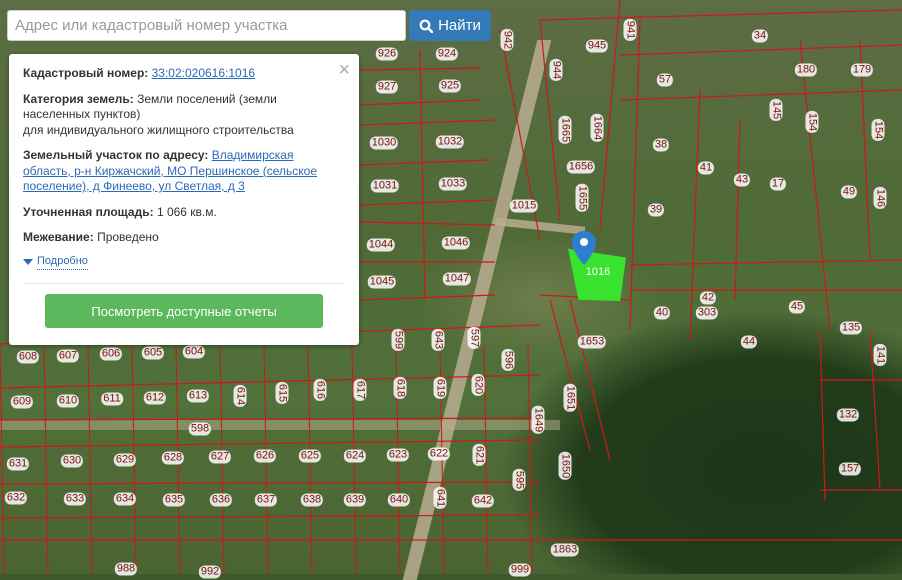 This screenshot has width=902, height=580. Describe the element at coordinates (184, 311) in the screenshot. I see `view-reports-button: Посмотреть доступные отчеты` at that location.